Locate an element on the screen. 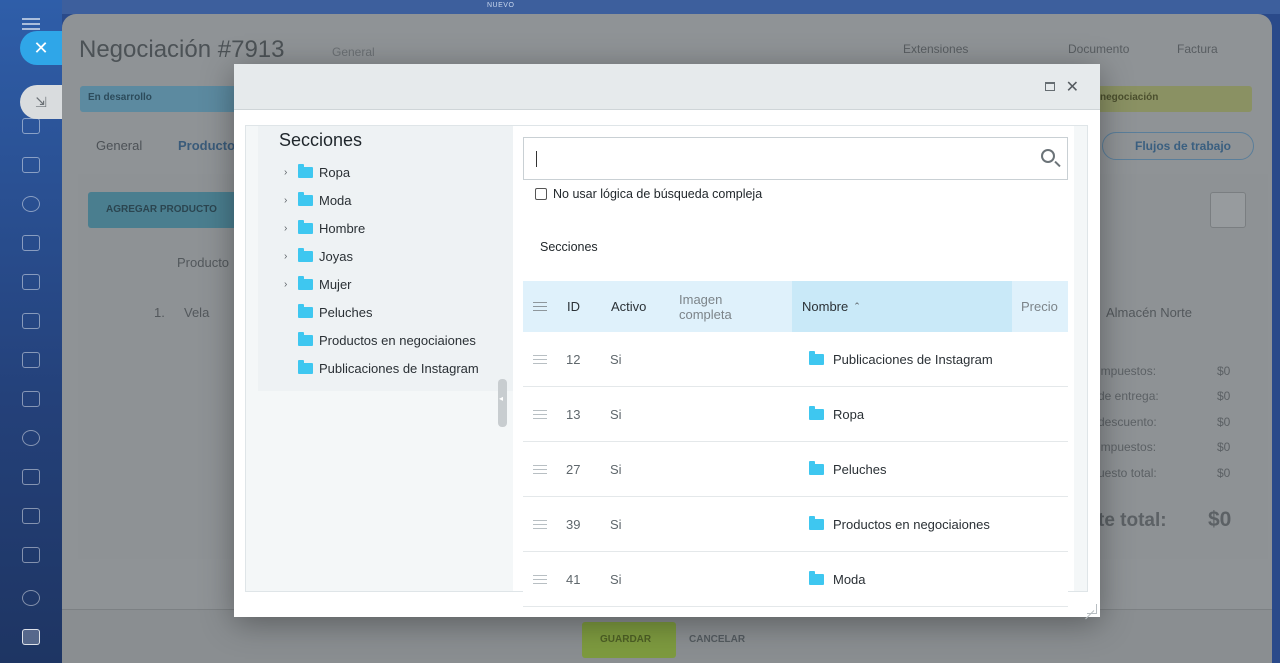 The image size is (1280, 663). text-cursor is located at coordinates (536, 159).